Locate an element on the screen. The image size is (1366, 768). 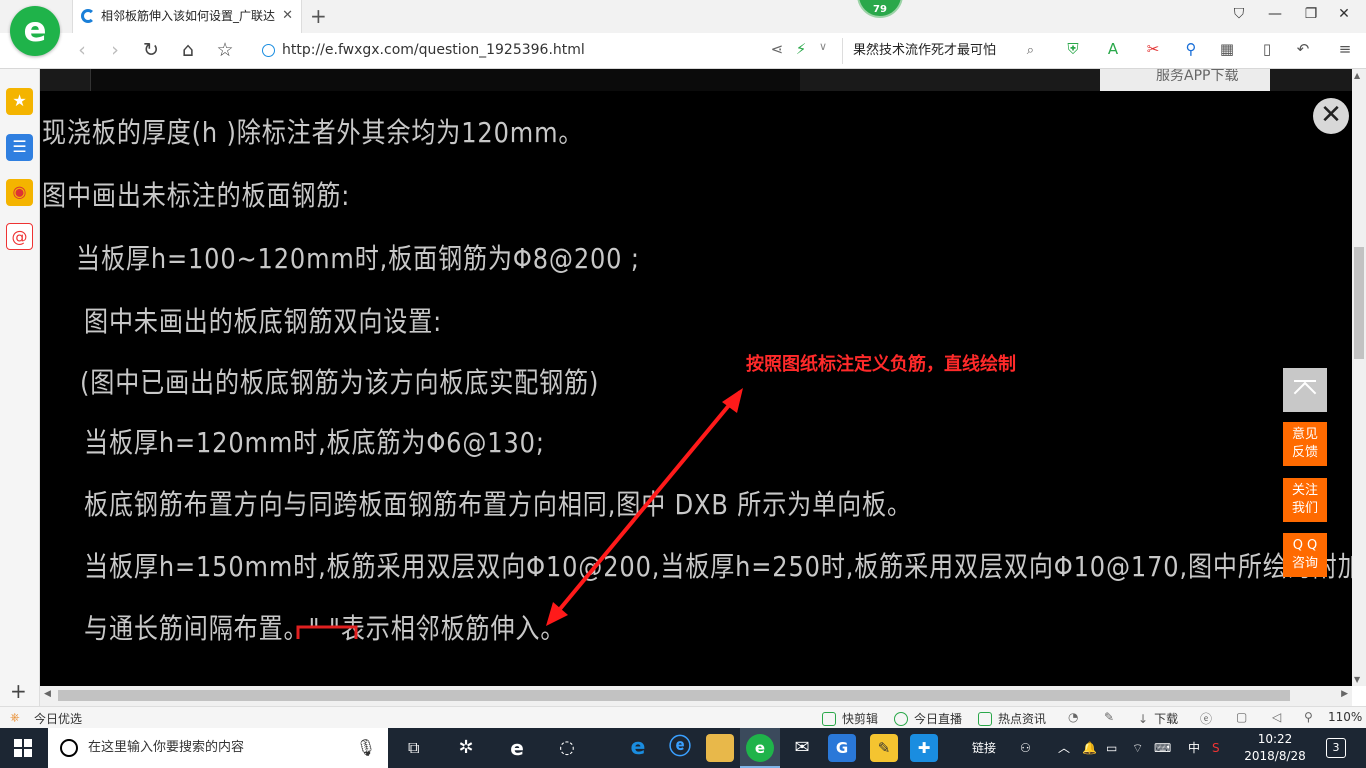
today-picks-link: 今日优选 is located at coordinates (58, 718).